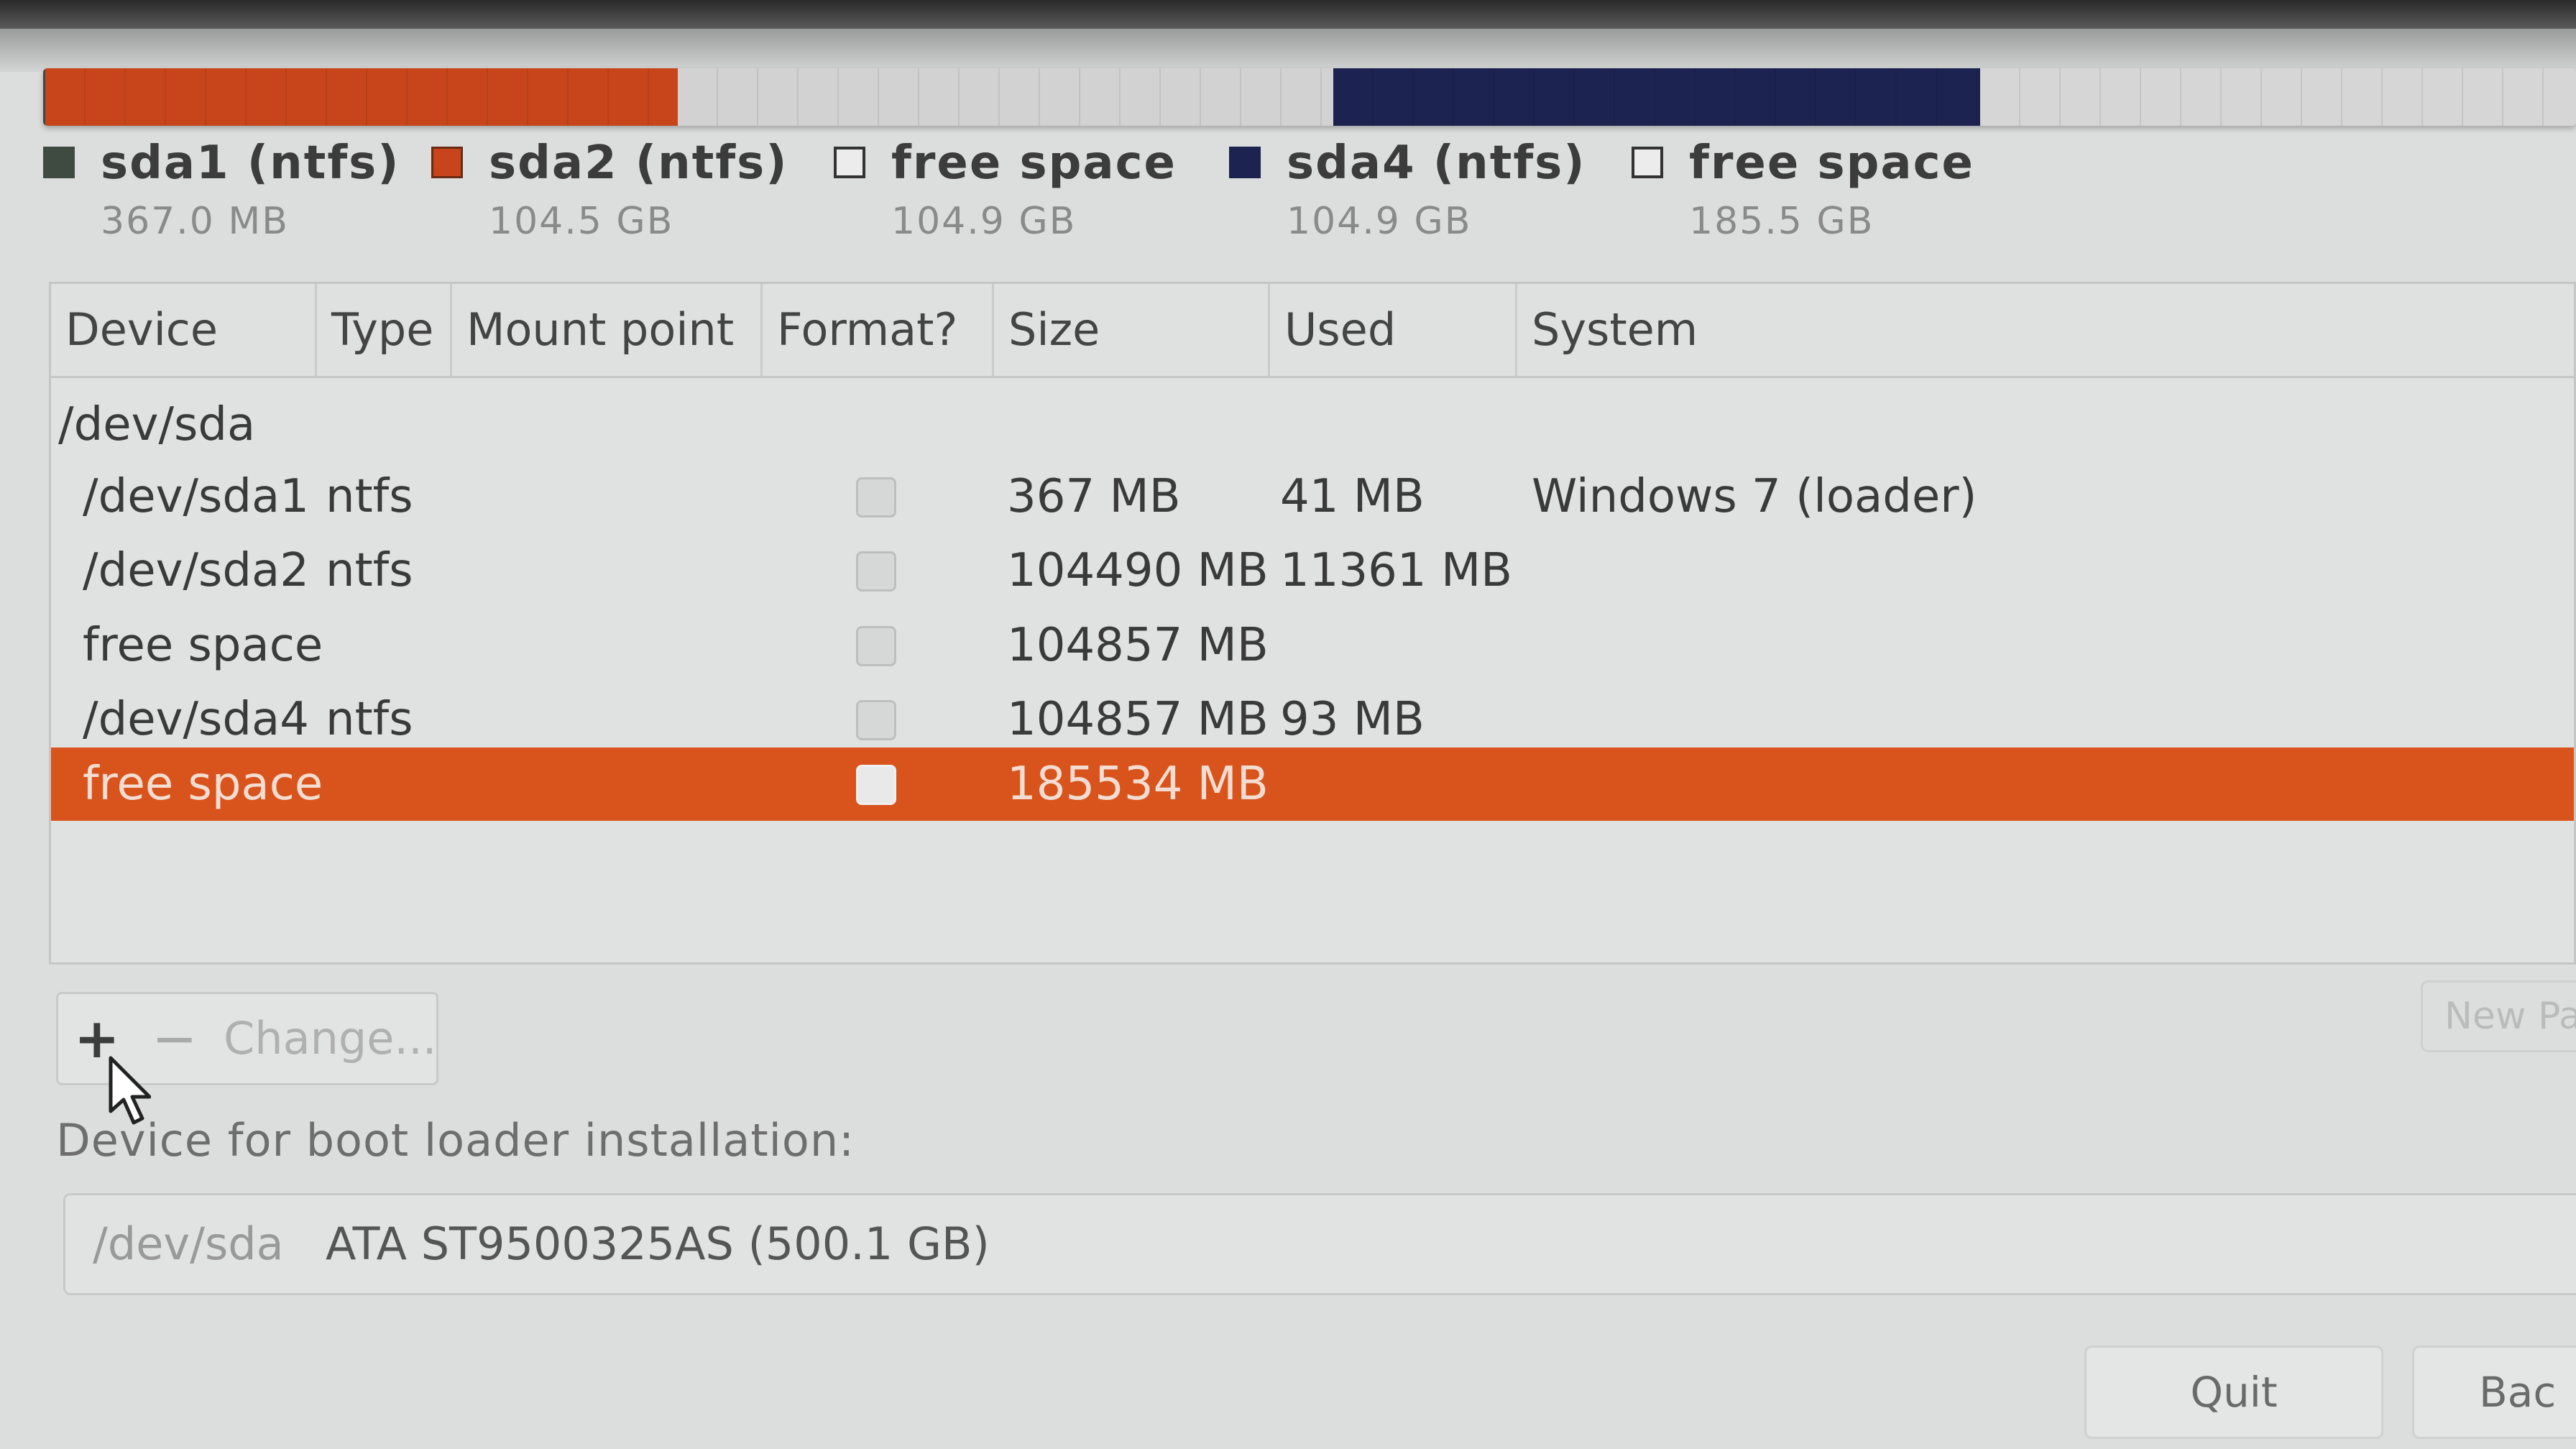 The height and width of the screenshot is (1449, 2576). What do you see at coordinates (1352, 496) in the screenshot?
I see `used-cell: 41 MB` at bounding box center [1352, 496].